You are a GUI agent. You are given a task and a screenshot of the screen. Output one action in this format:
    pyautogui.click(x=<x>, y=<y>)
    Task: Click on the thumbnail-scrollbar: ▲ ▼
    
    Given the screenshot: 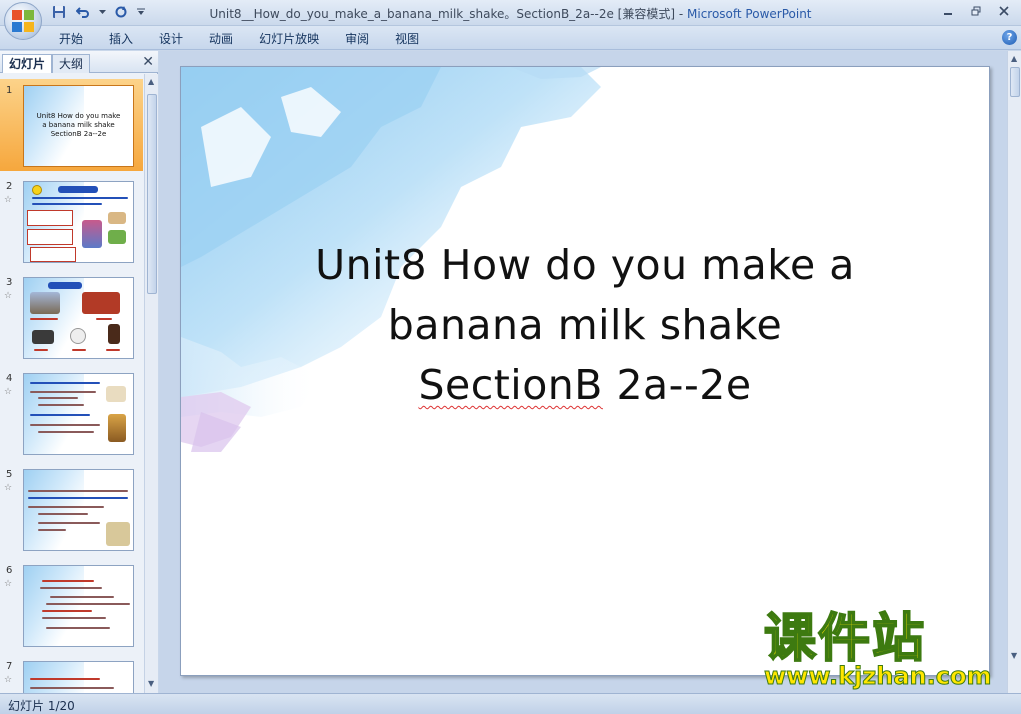 What is the action you would take?
    pyautogui.click(x=151, y=383)
    